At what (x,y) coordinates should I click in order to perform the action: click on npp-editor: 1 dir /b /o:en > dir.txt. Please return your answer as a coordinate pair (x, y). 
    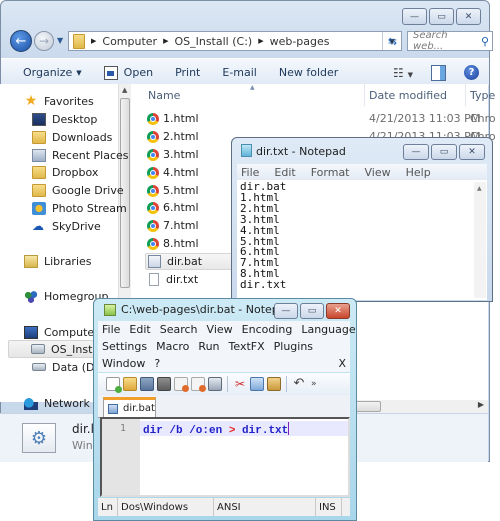
    Looking at the image, I should click on (225, 457).